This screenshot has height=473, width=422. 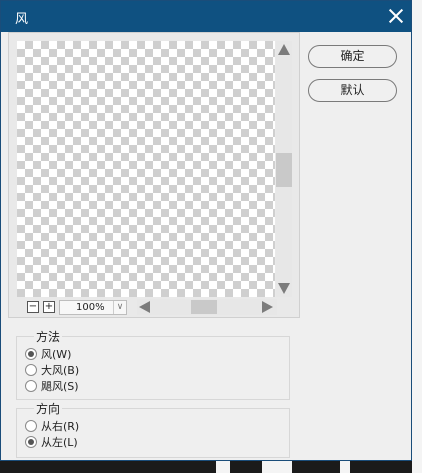 What do you see at coordinates (144, 307) in the screenshot?
I see `scroll-left-icon` at bounding box center [144, 307].